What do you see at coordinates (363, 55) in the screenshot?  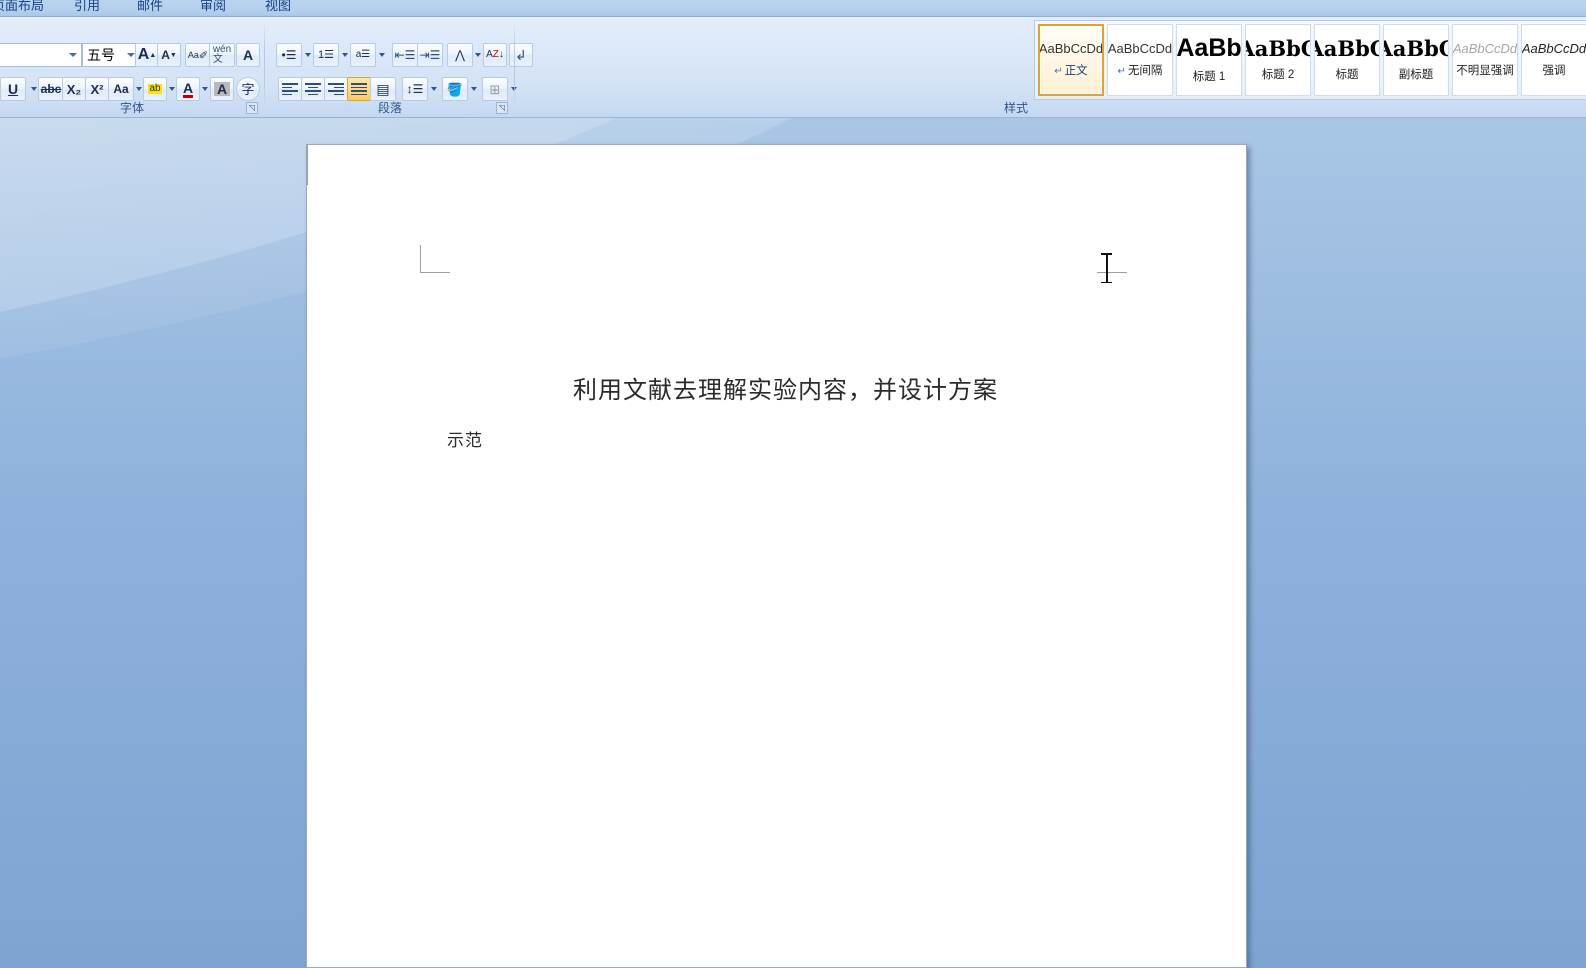 I see `multilevel-list-icon: a☰` at bounding box center [363, 55].